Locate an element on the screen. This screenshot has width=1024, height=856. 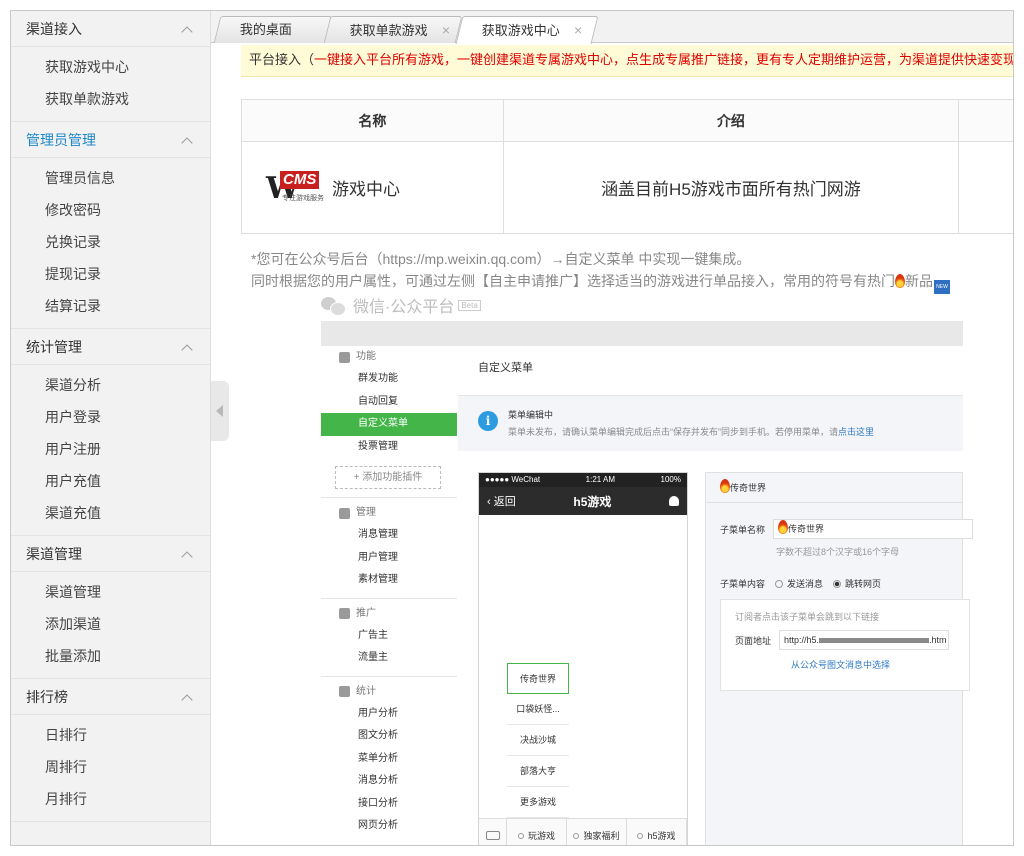
sidebar-item: 获取游戏中心 is located at coordinates (110, 67).